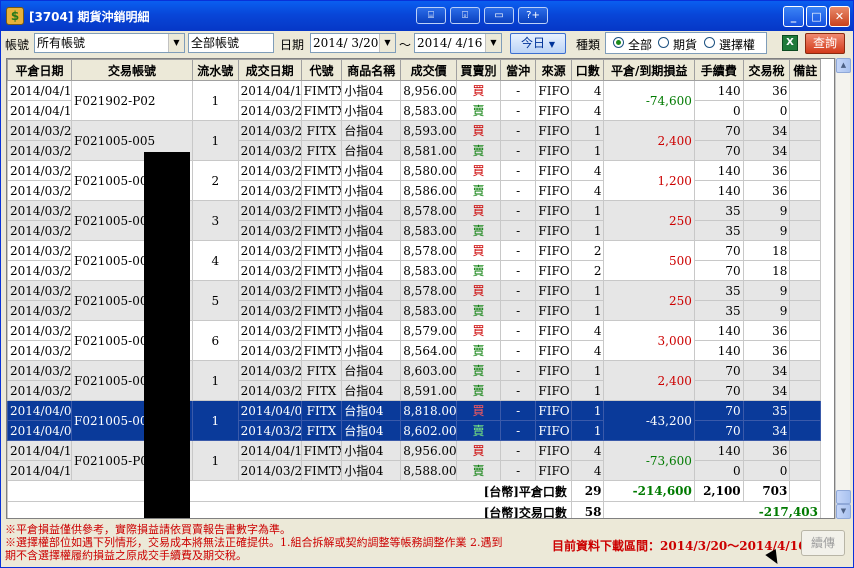 The height and width of the screenshot is (568, 854). What do you see at coordinates (518, 70) in the screenshot?
I see `column-header: 當沖` at bounding box center [518, 70].